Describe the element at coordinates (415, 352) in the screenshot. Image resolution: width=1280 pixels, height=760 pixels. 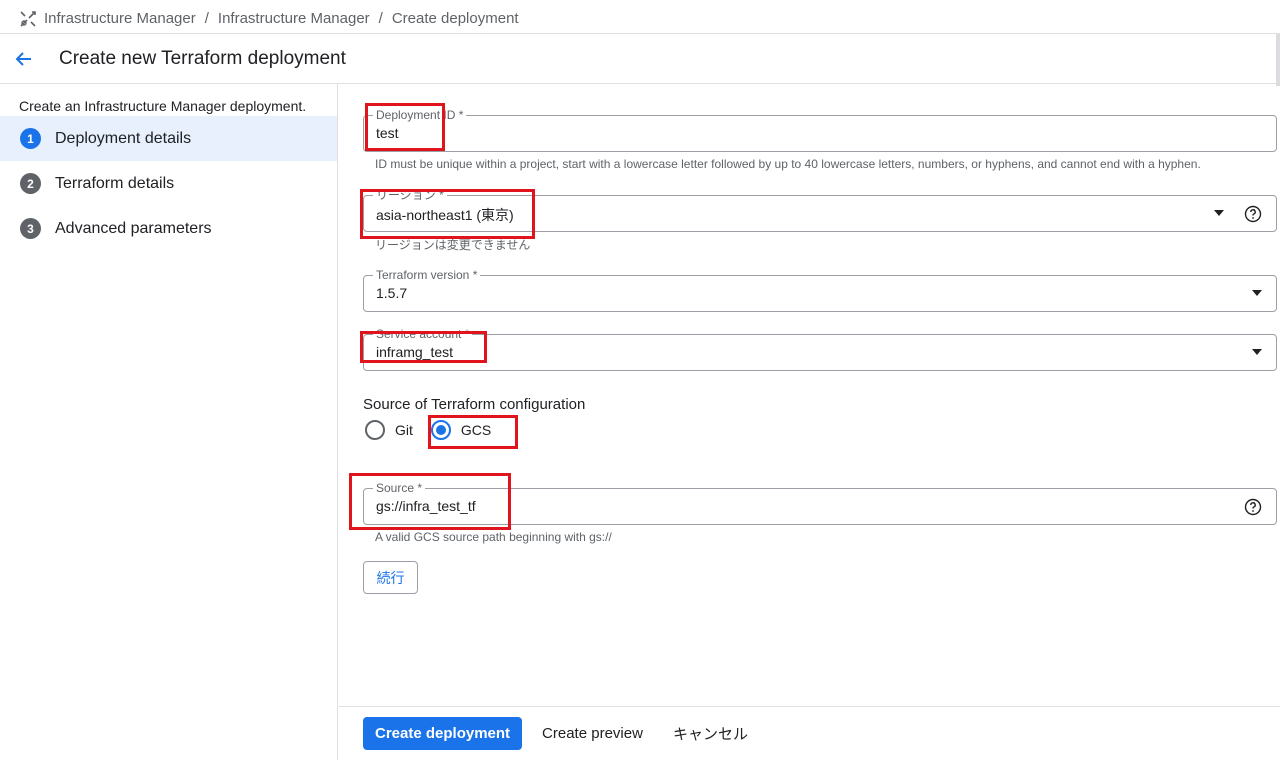
I see `service-account-value: inframg_test` at that location.